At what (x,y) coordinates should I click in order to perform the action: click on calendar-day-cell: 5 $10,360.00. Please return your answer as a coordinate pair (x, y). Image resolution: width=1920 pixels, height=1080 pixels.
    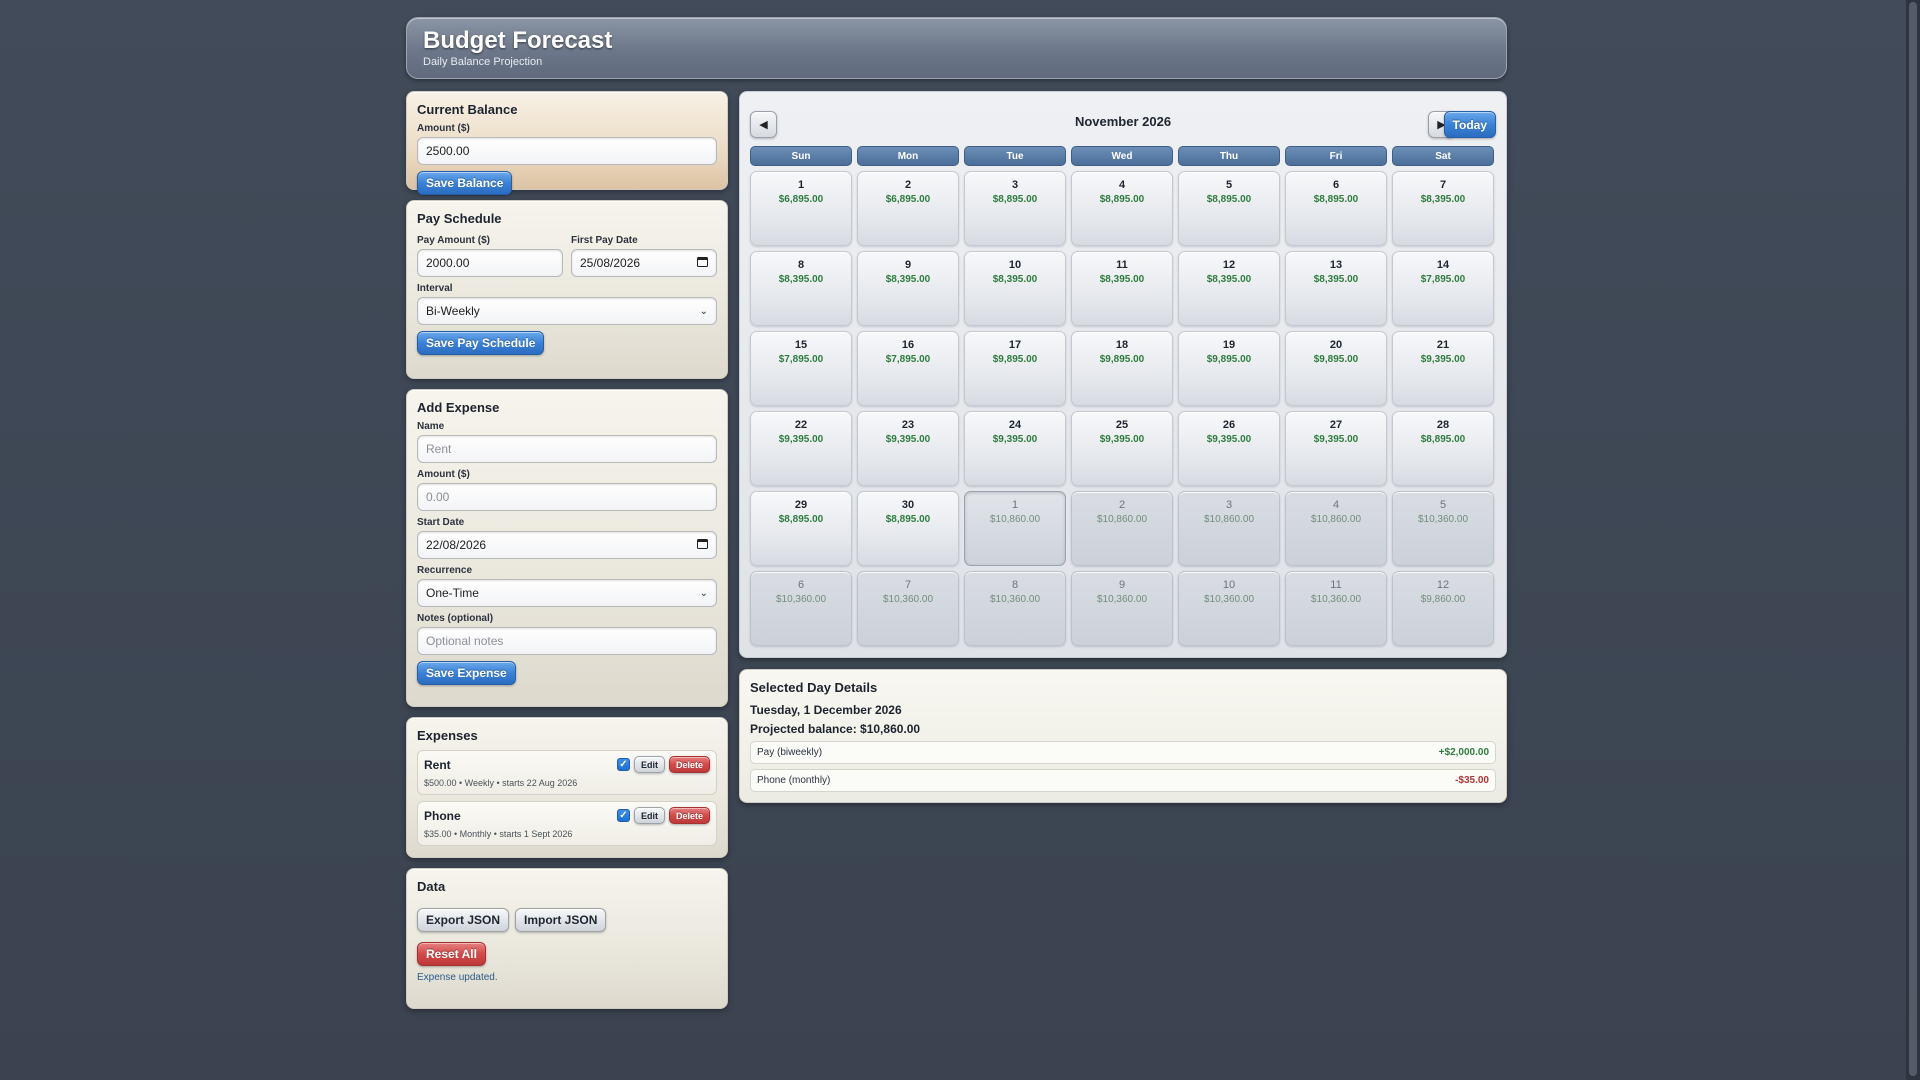
    Looking at the image, I should click on (1443, 528).